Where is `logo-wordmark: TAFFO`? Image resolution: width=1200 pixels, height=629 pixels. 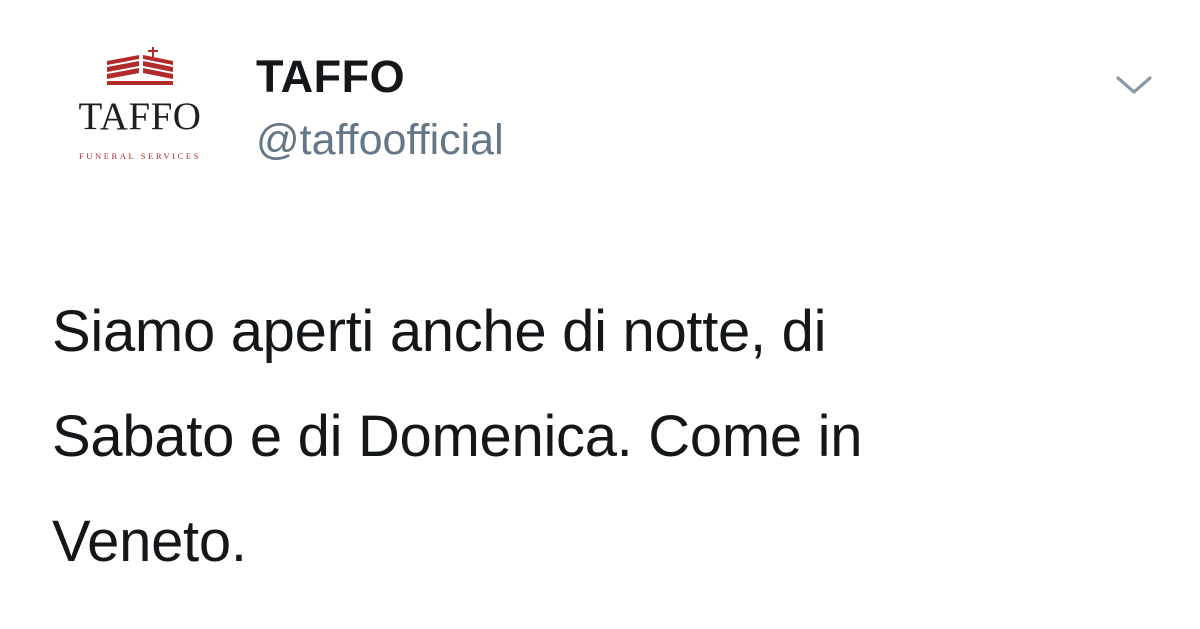
logo-wordmark: TAFFO is located at coordinates (140, 116).